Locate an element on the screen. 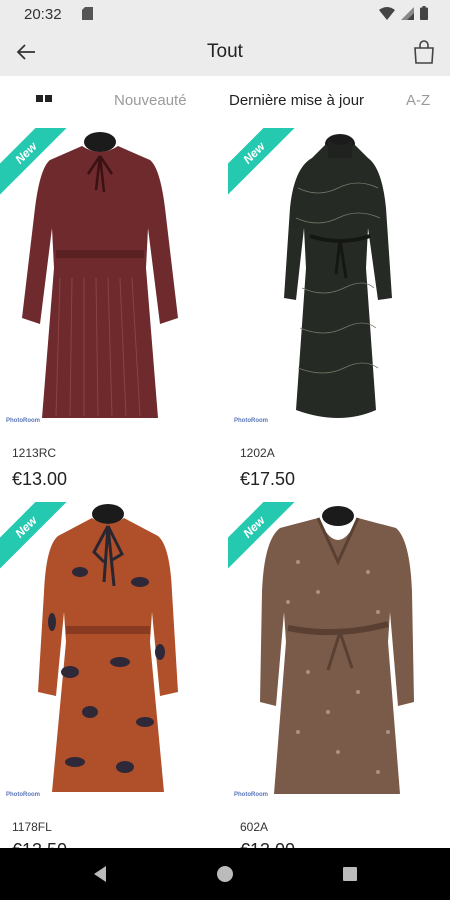 Image resolution: width=450 pixels, height=900 pixels. sort-bar: Nouveauté Dernière mise à jour A-Z is located at coordinates (225, 100).